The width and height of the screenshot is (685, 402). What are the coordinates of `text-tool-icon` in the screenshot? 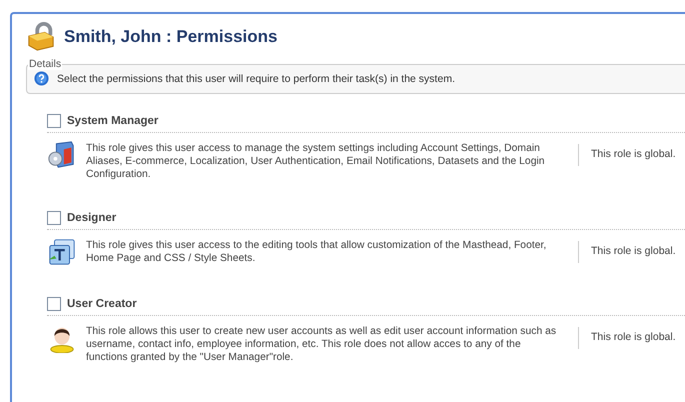 It's located at (62, 252).